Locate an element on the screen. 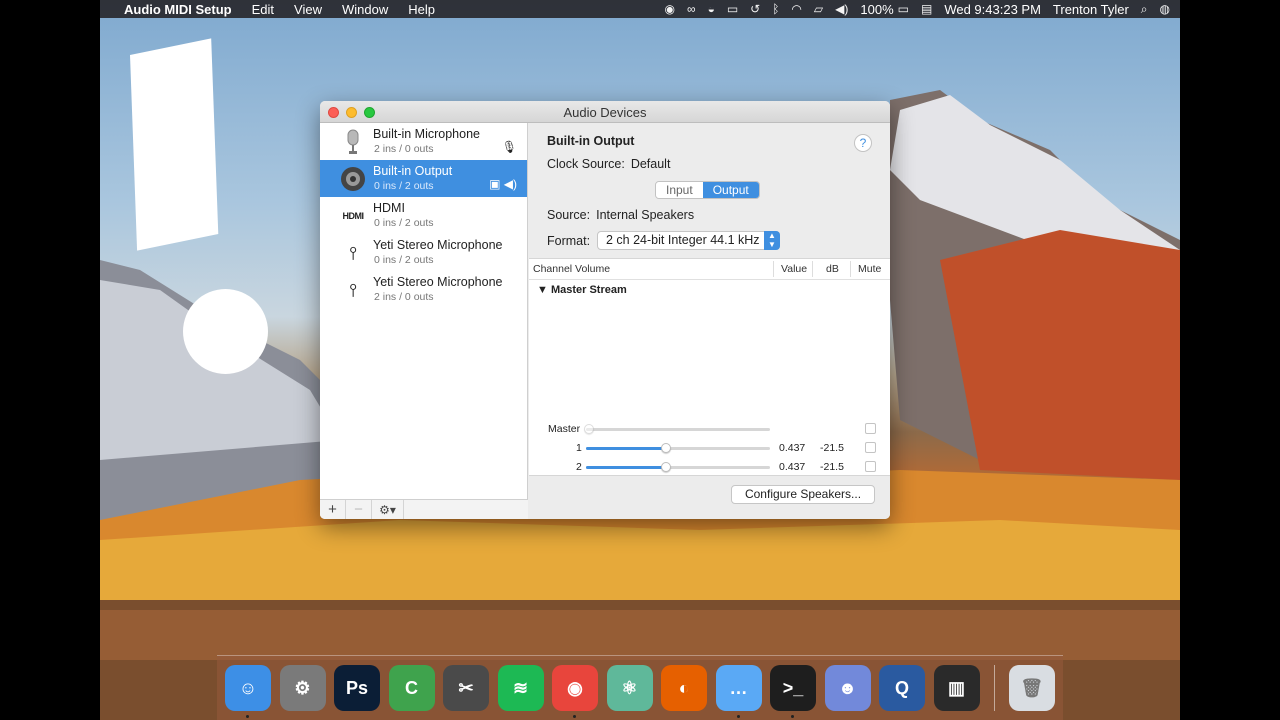  source-row: Source: Internal Speakers is located at coordinates (620, 215).